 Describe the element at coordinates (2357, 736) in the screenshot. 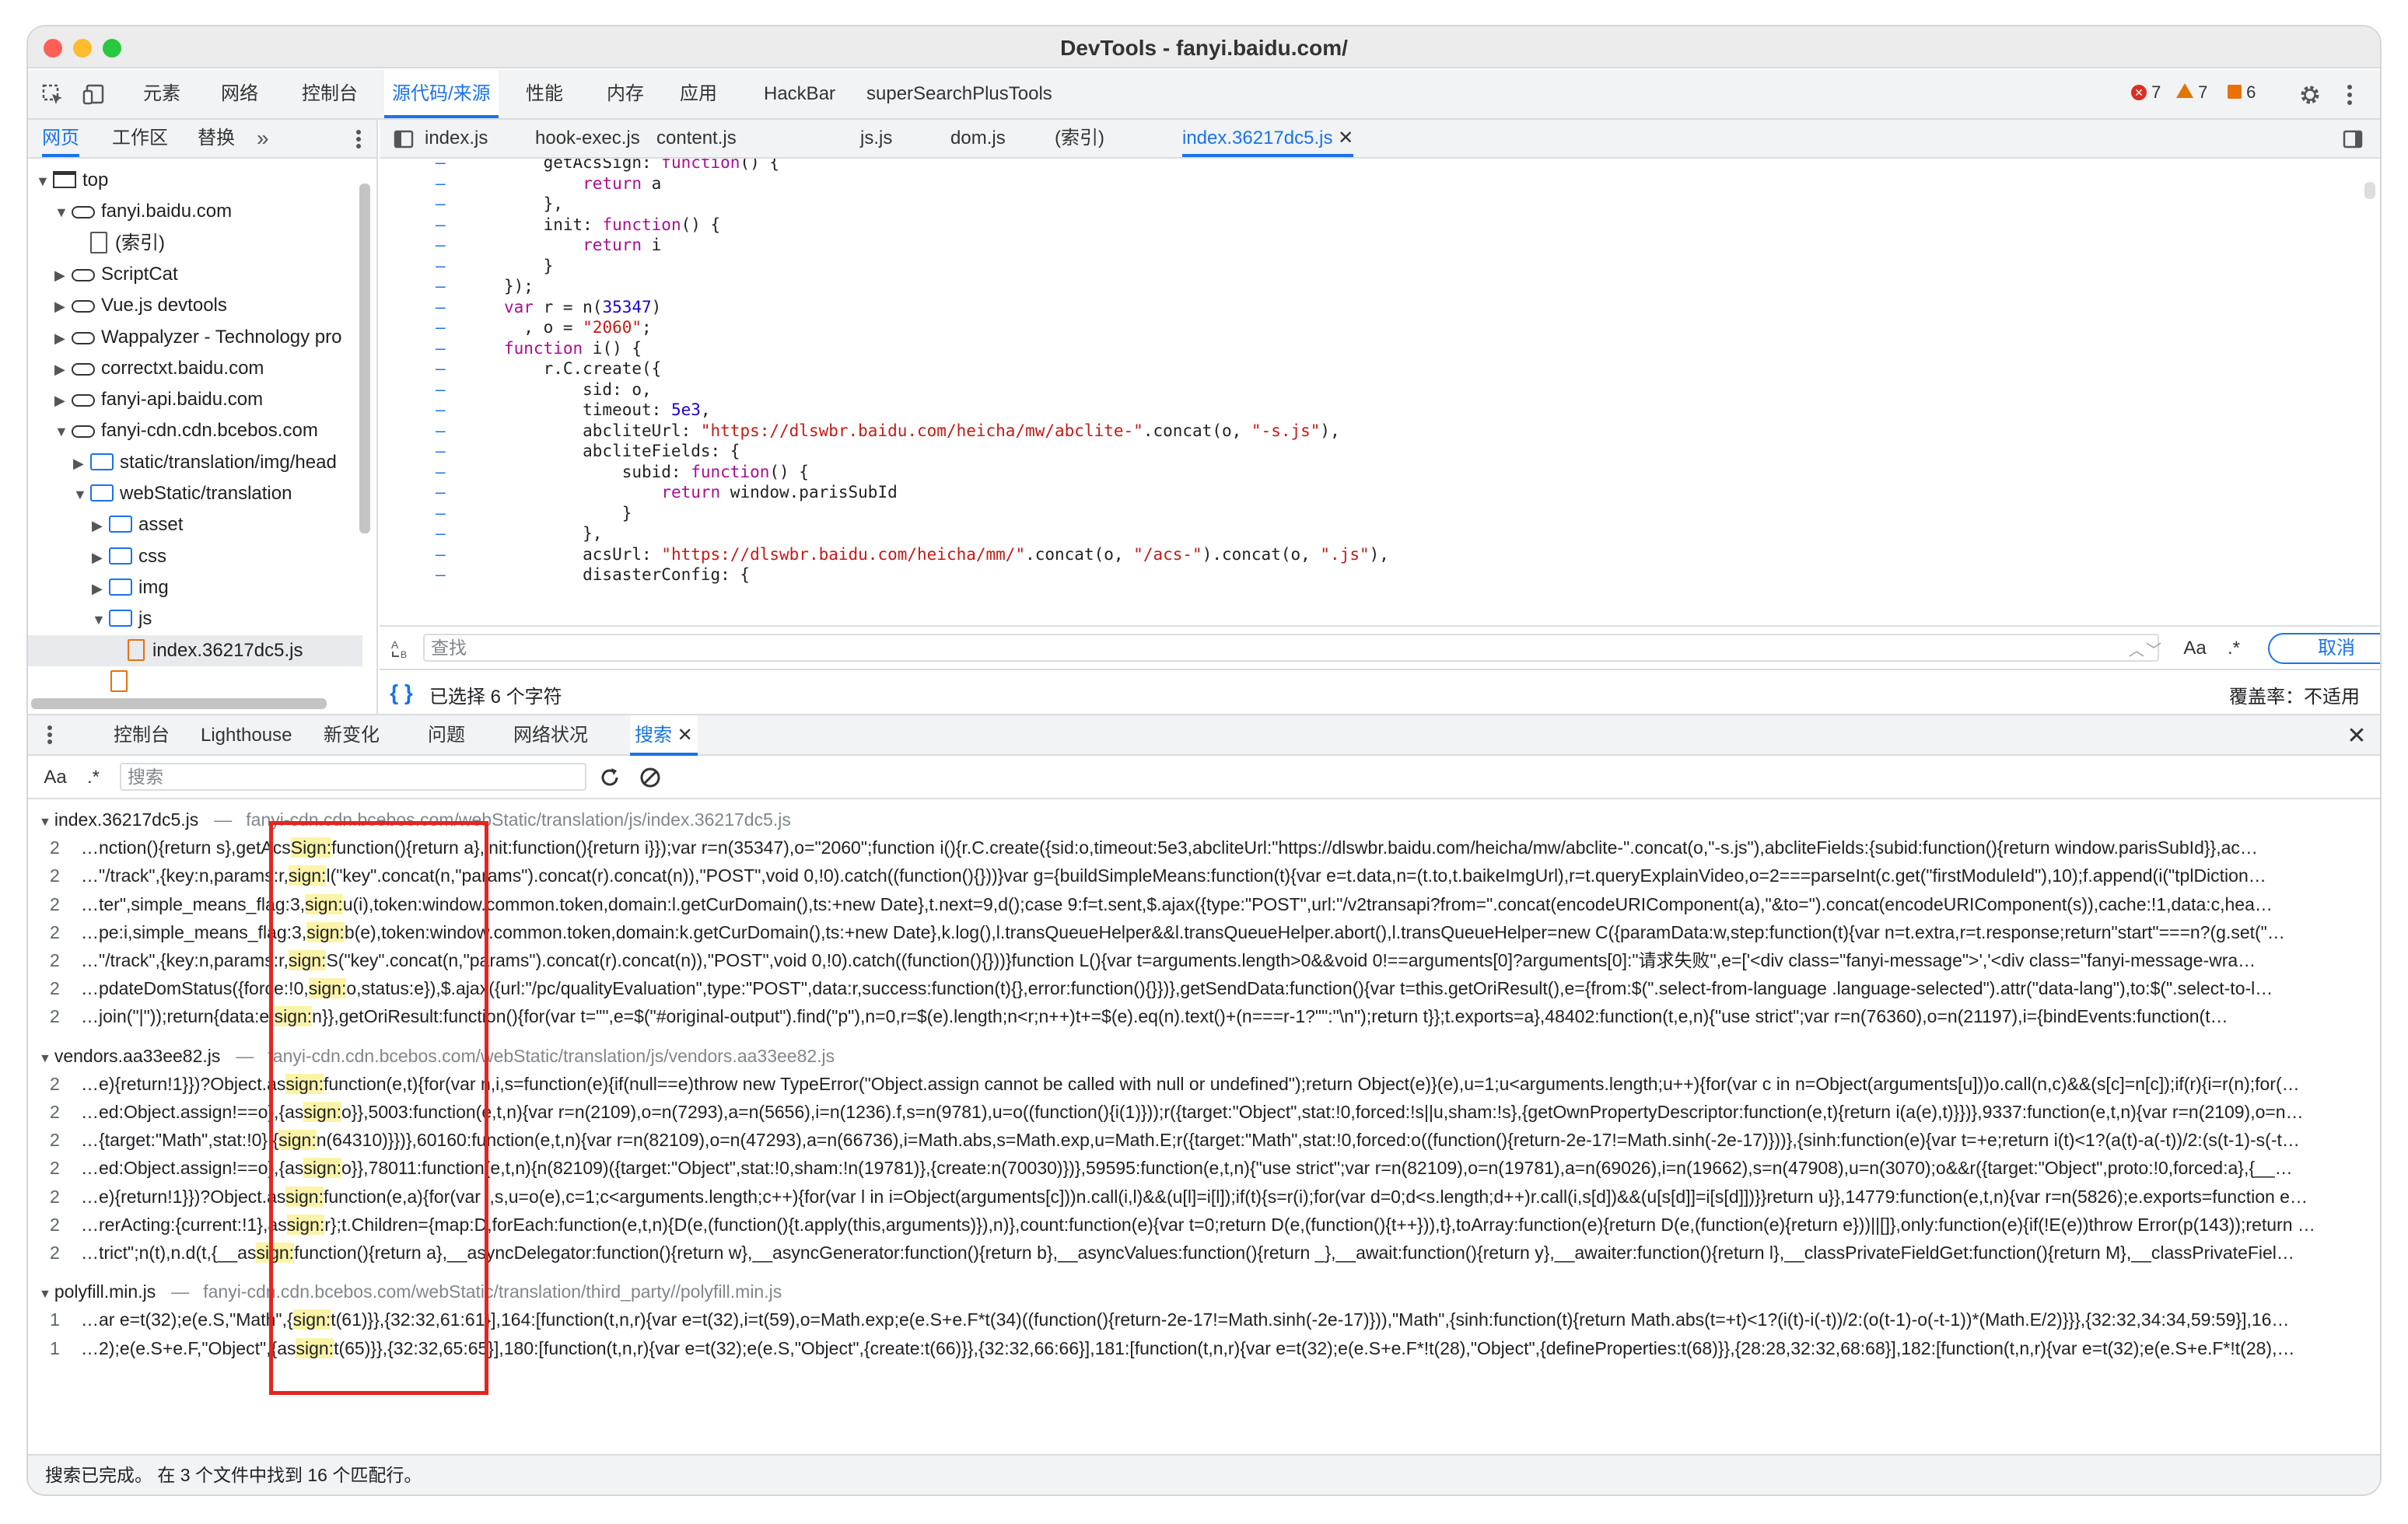

I see `close-drawer-icon: ✕` at that location.